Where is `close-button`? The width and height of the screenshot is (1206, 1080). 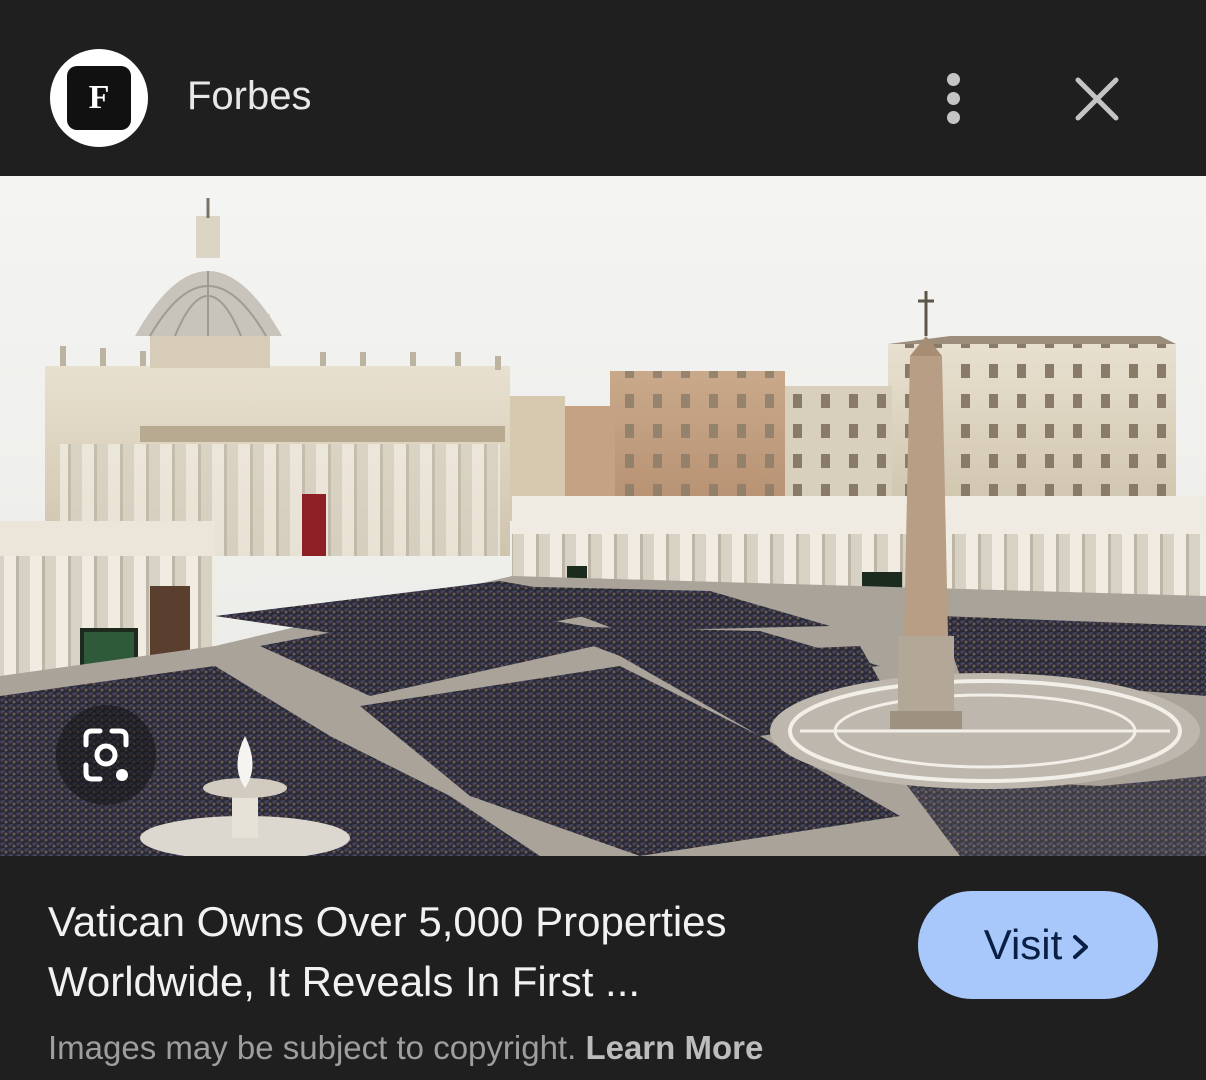
close-button is located at coordinates (1097, 99).